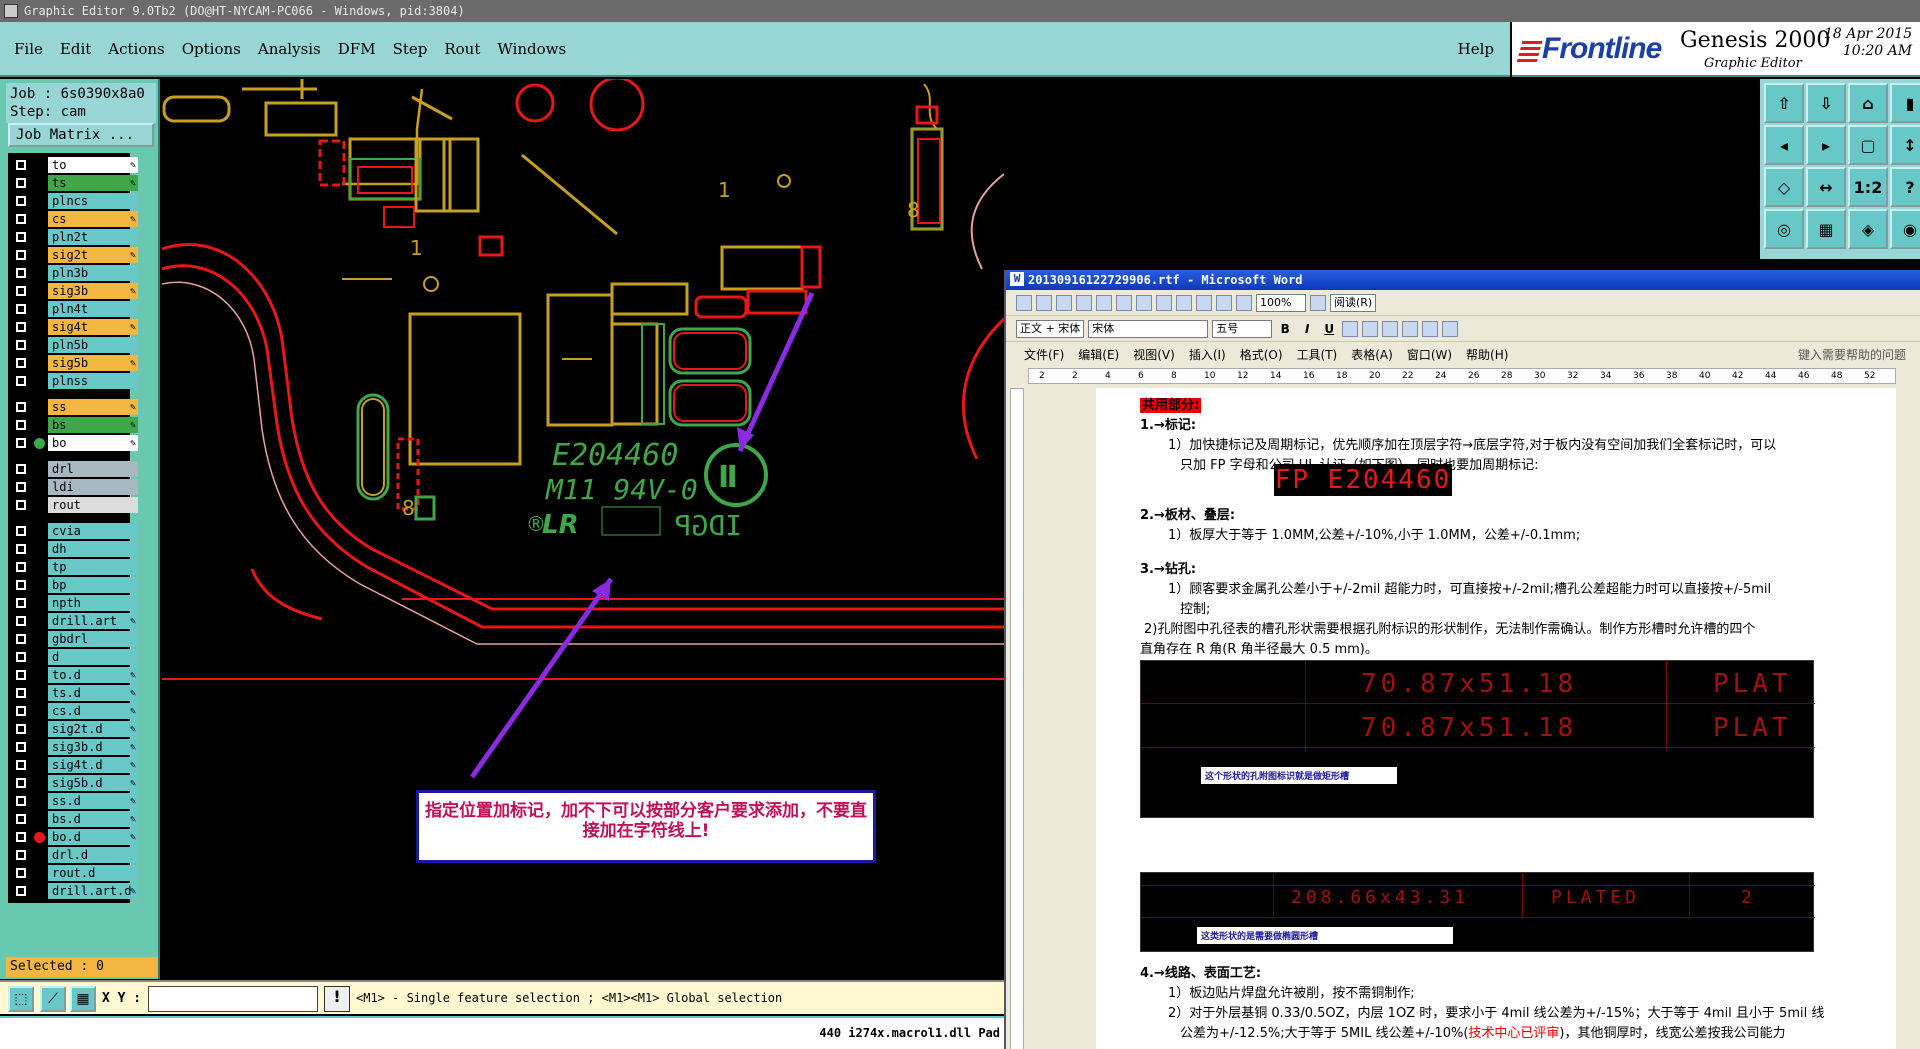  I want to click on new-doc-icon, so click(1024, 302).